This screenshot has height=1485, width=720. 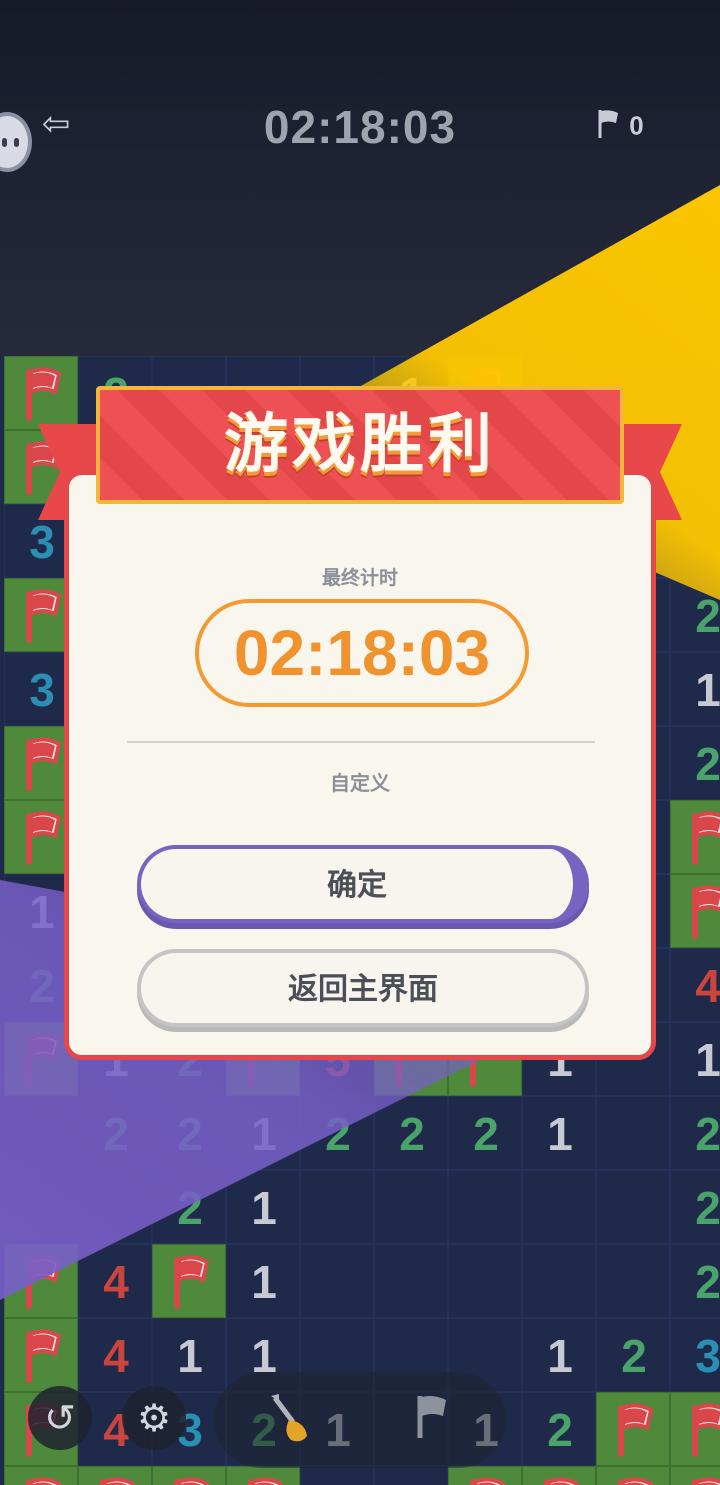 What do you see at coordinates (363, 988) in the screenshot?
I see `return-home-button: 返回主界面` at bounding box center [363, 988].